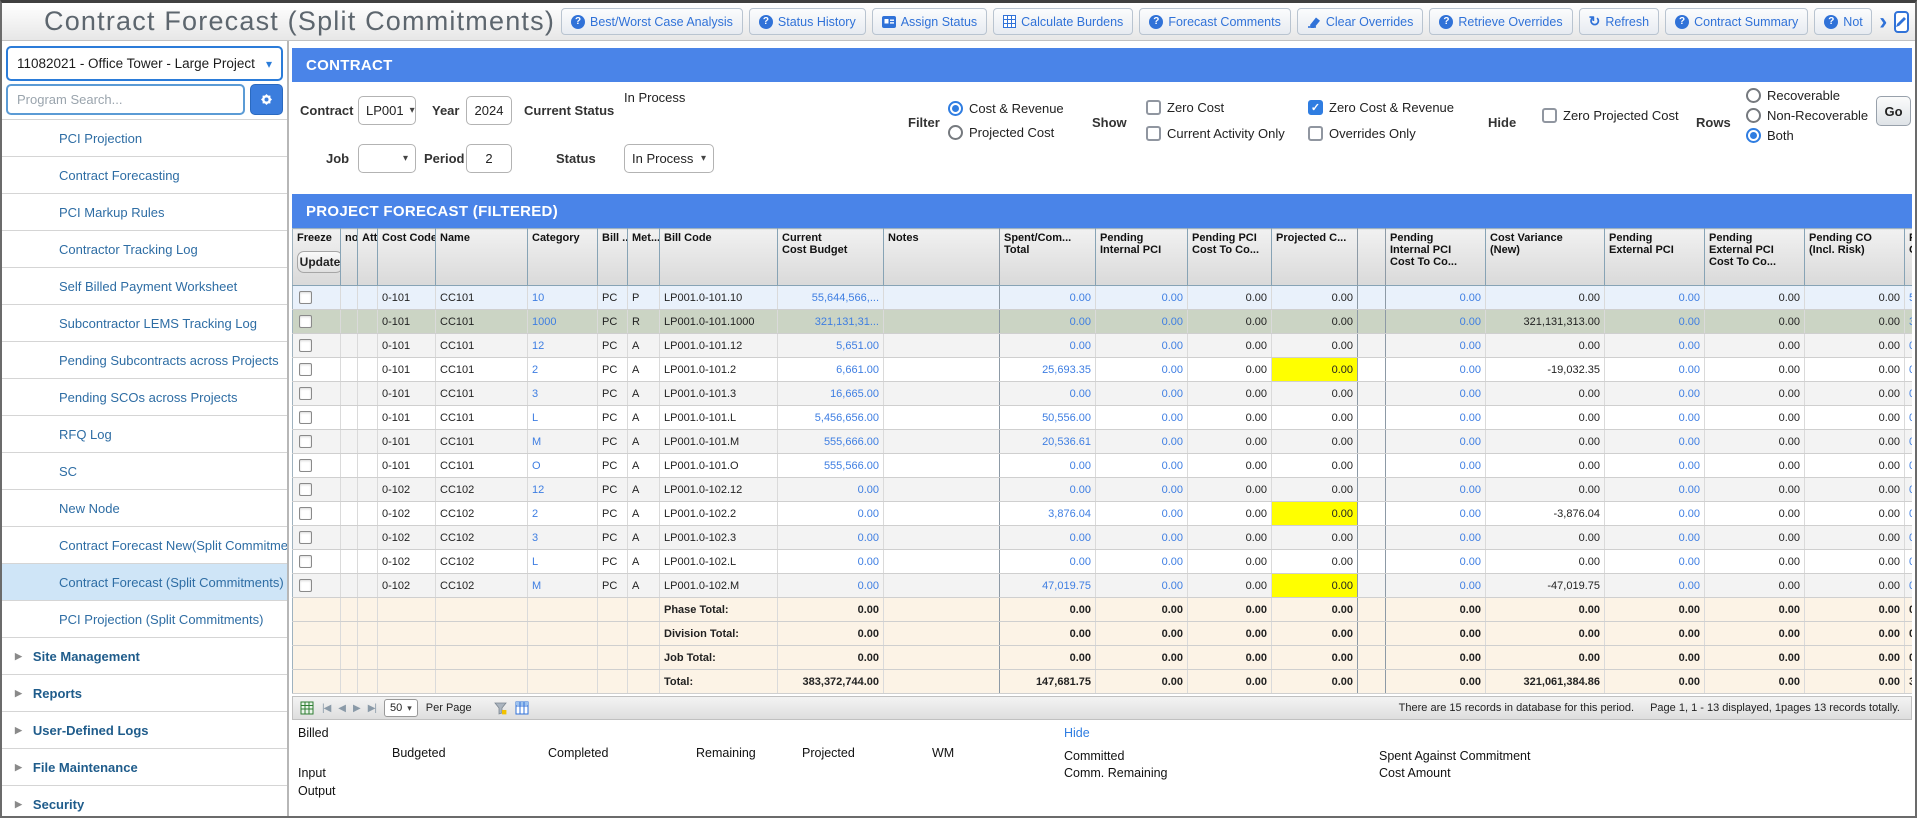  What do you see at coordinates (144, 693) in the screenshot?
I see `sidebar-section: ▶ Reports` at bounding box center [144, 693].